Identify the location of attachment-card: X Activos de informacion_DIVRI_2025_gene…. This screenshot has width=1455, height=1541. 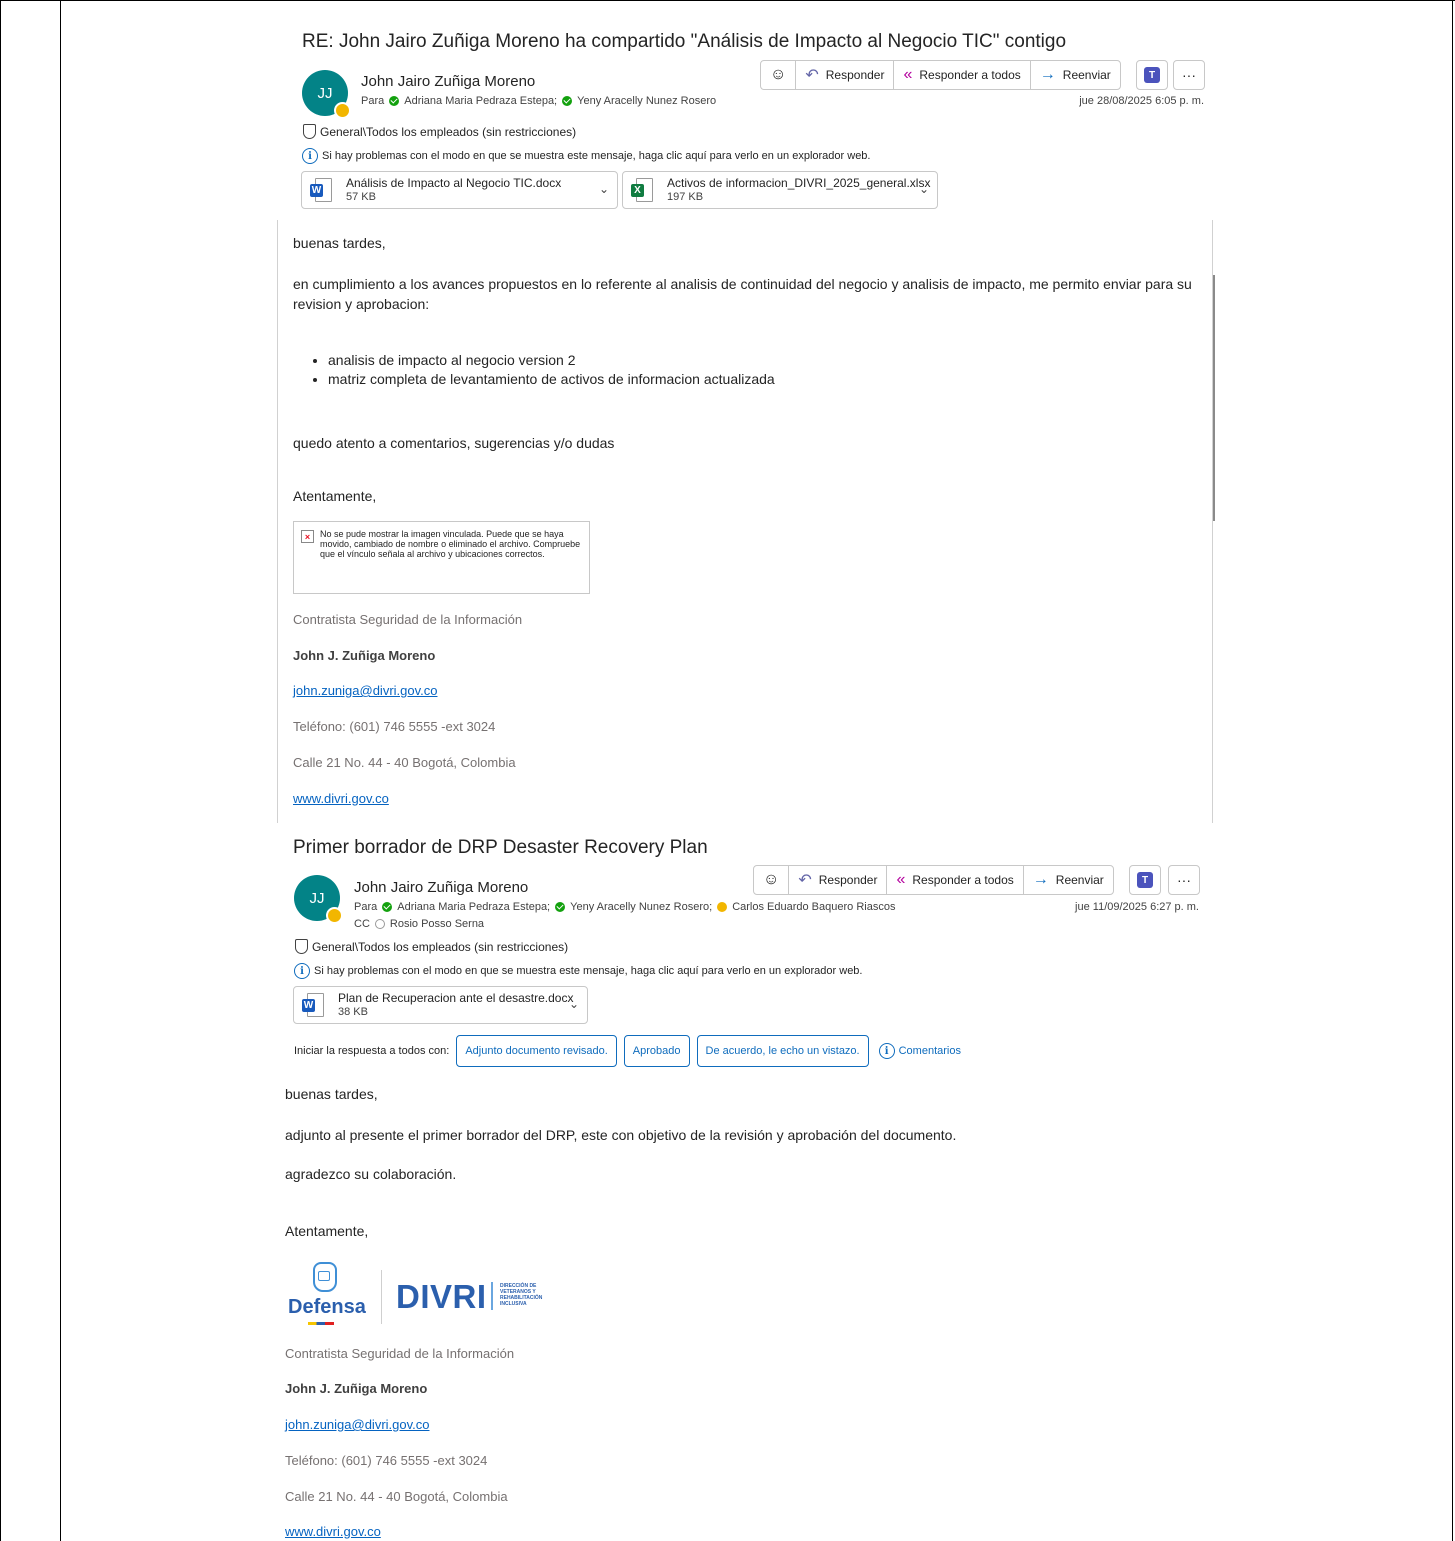
(780, 190).